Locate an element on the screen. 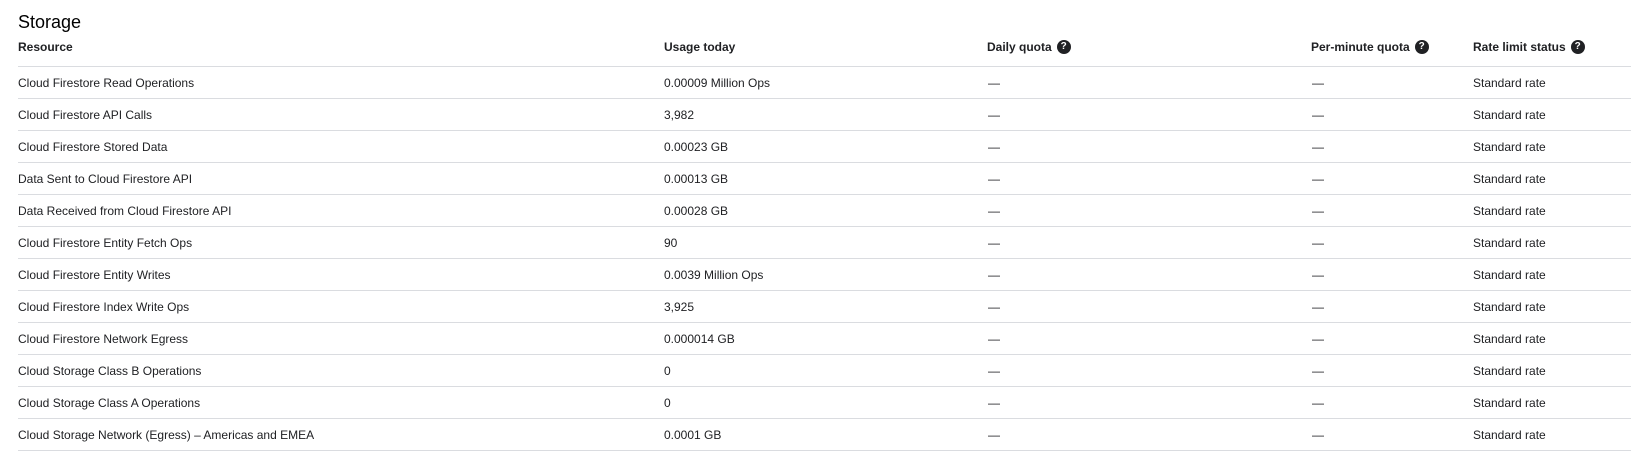 This screenshot has height=468, width=1631. usage-cell: 3,925 is located at coordinates (825, 306).